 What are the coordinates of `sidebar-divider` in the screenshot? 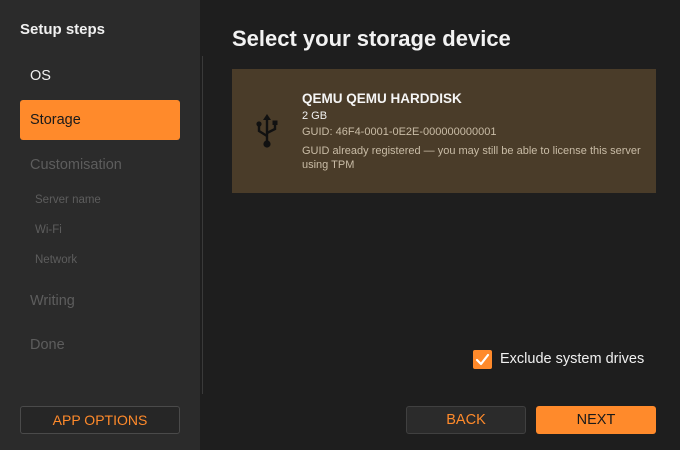 It's located at (202, 225).